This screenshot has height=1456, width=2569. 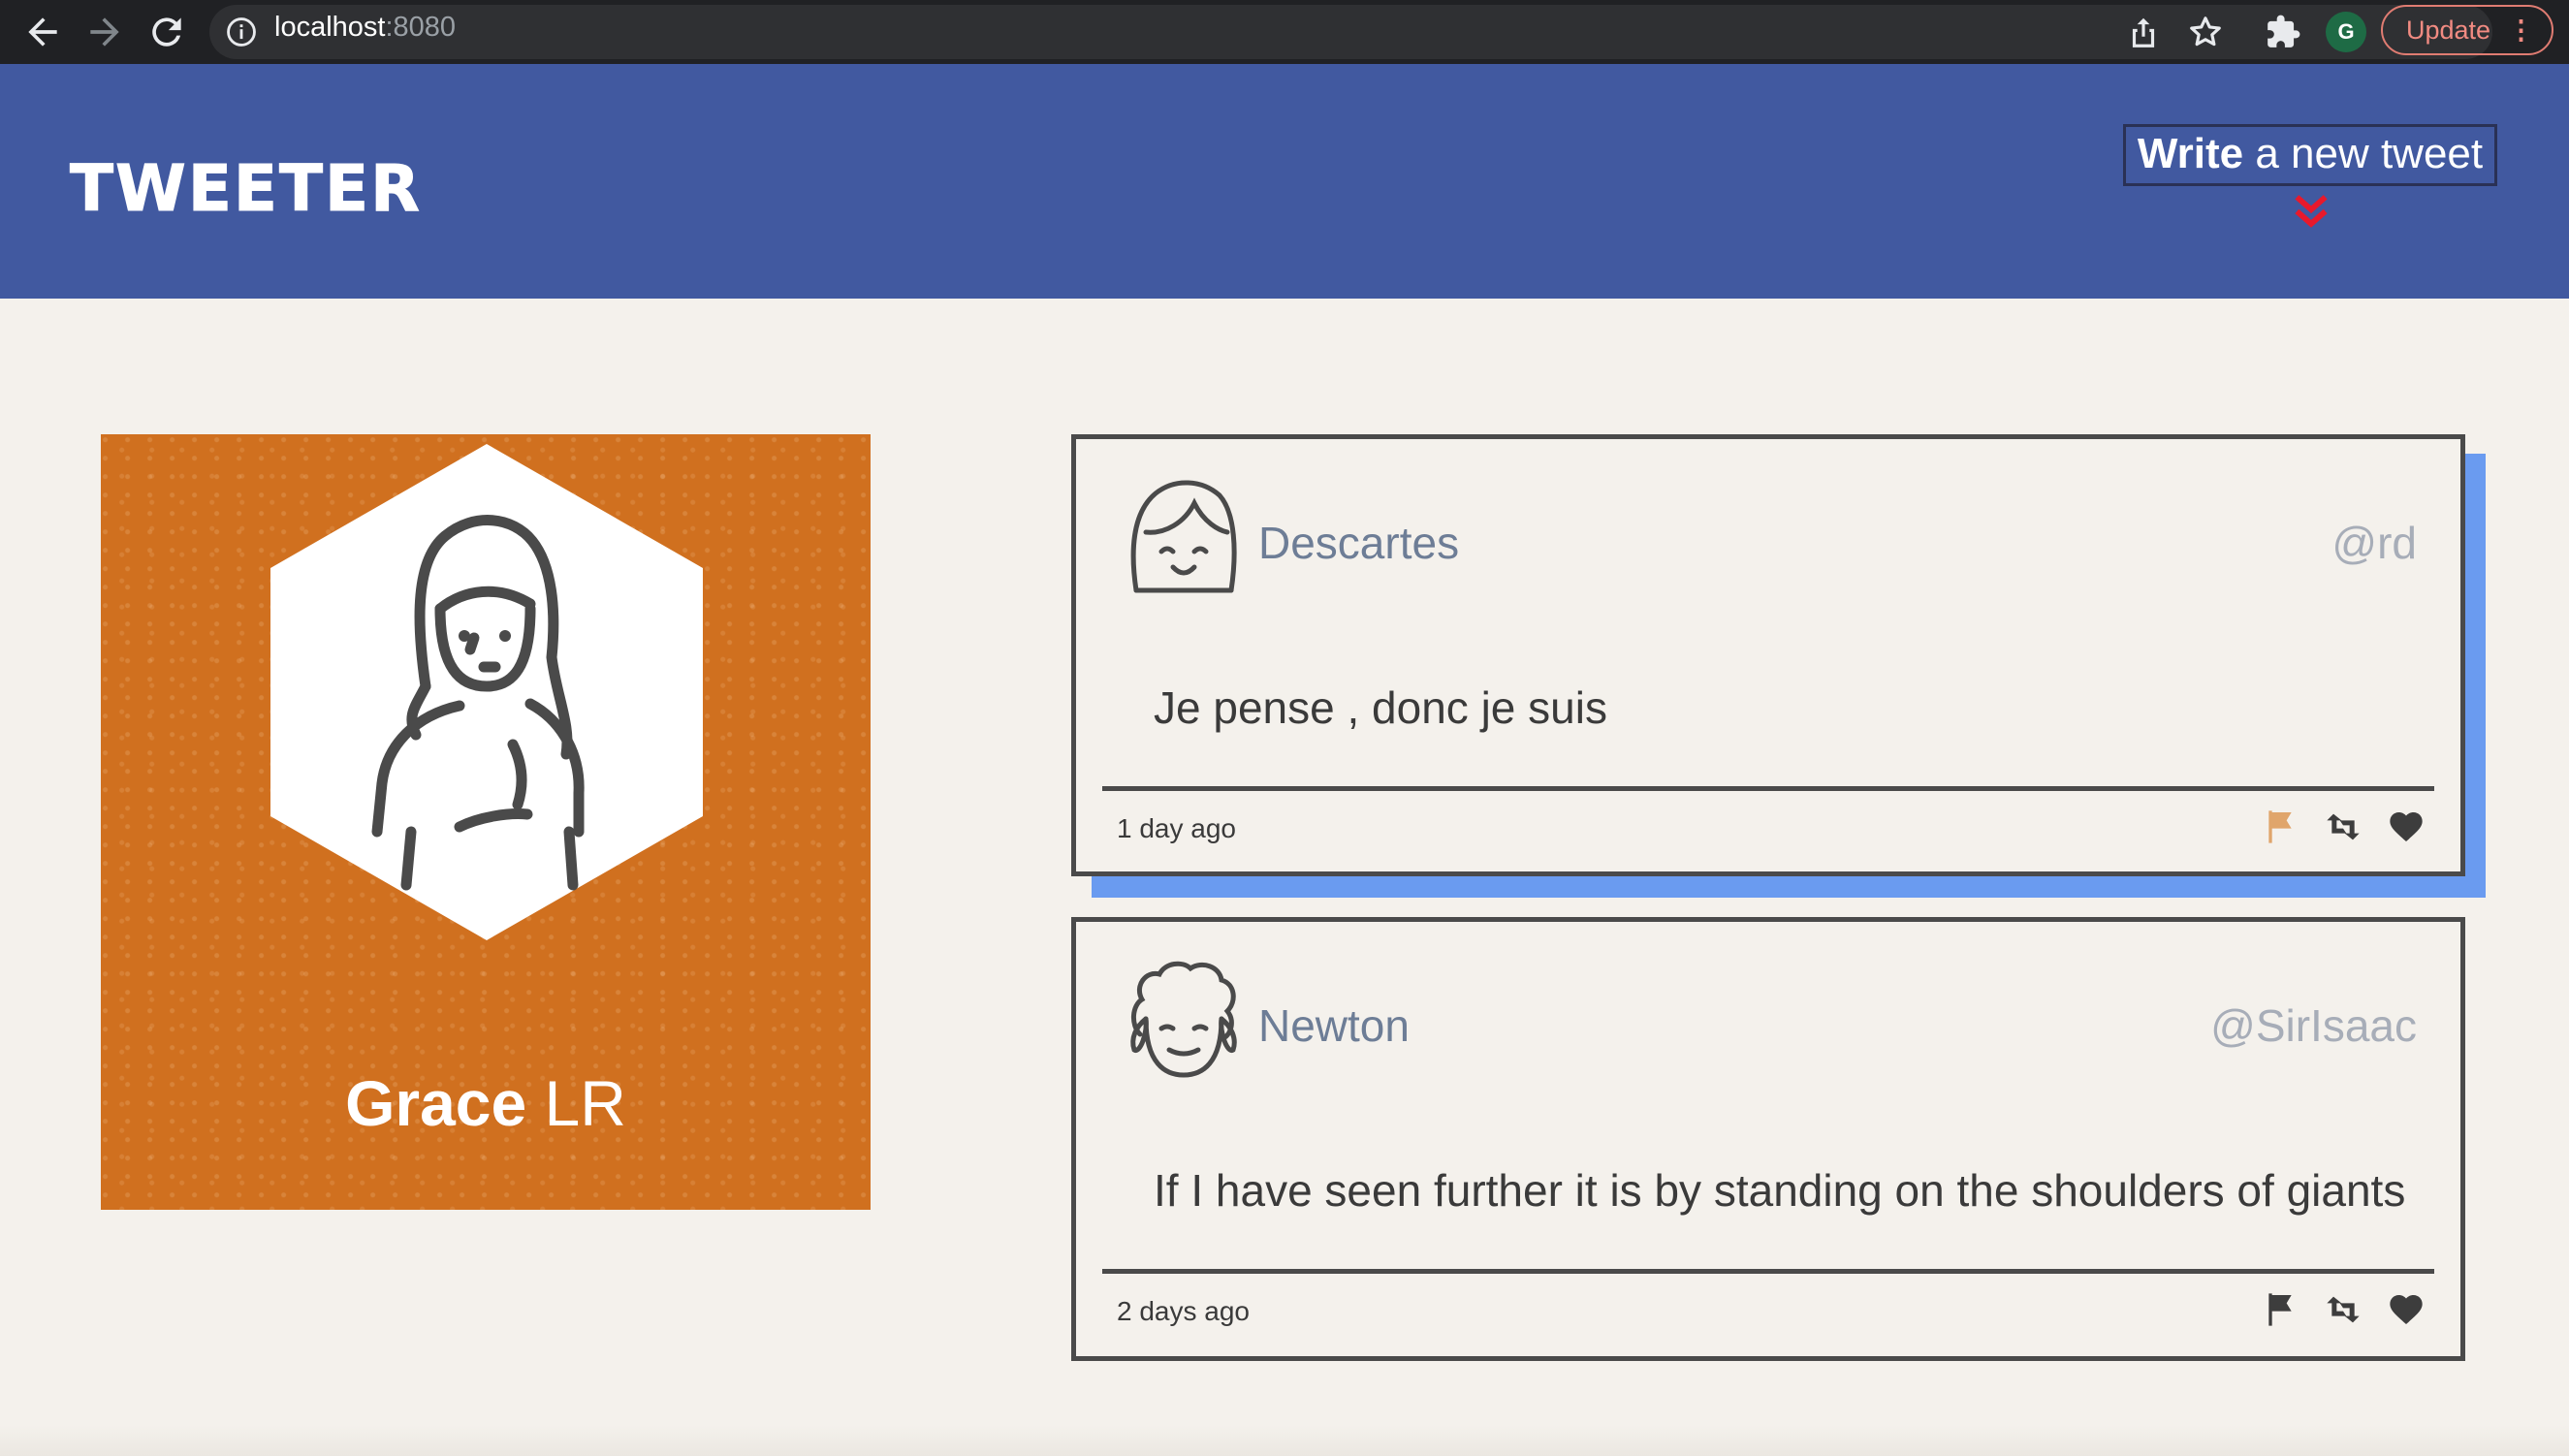 What do you see at coordinates (436, 1103) in the screenshot?
I see `profile-first-name: Grace` at bounding box center [436, 1103].